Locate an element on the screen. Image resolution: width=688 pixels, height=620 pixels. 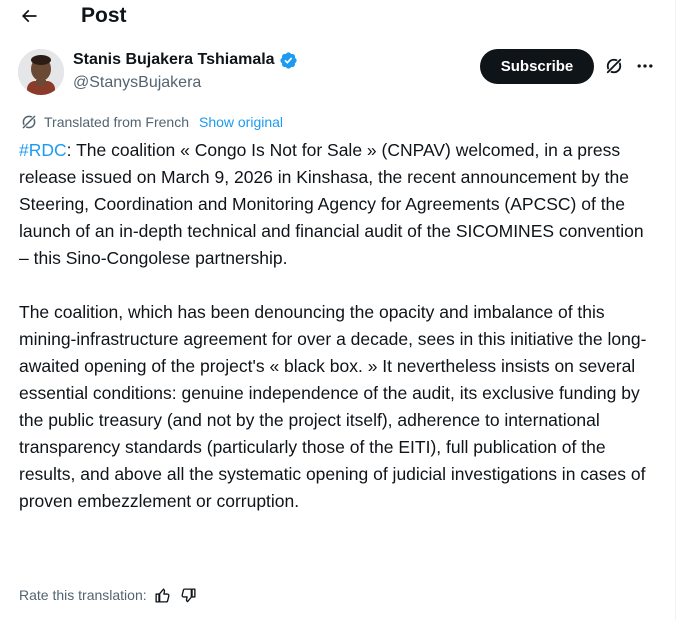
subscribe-button: Subscribe is located at coordinates (537, 66).